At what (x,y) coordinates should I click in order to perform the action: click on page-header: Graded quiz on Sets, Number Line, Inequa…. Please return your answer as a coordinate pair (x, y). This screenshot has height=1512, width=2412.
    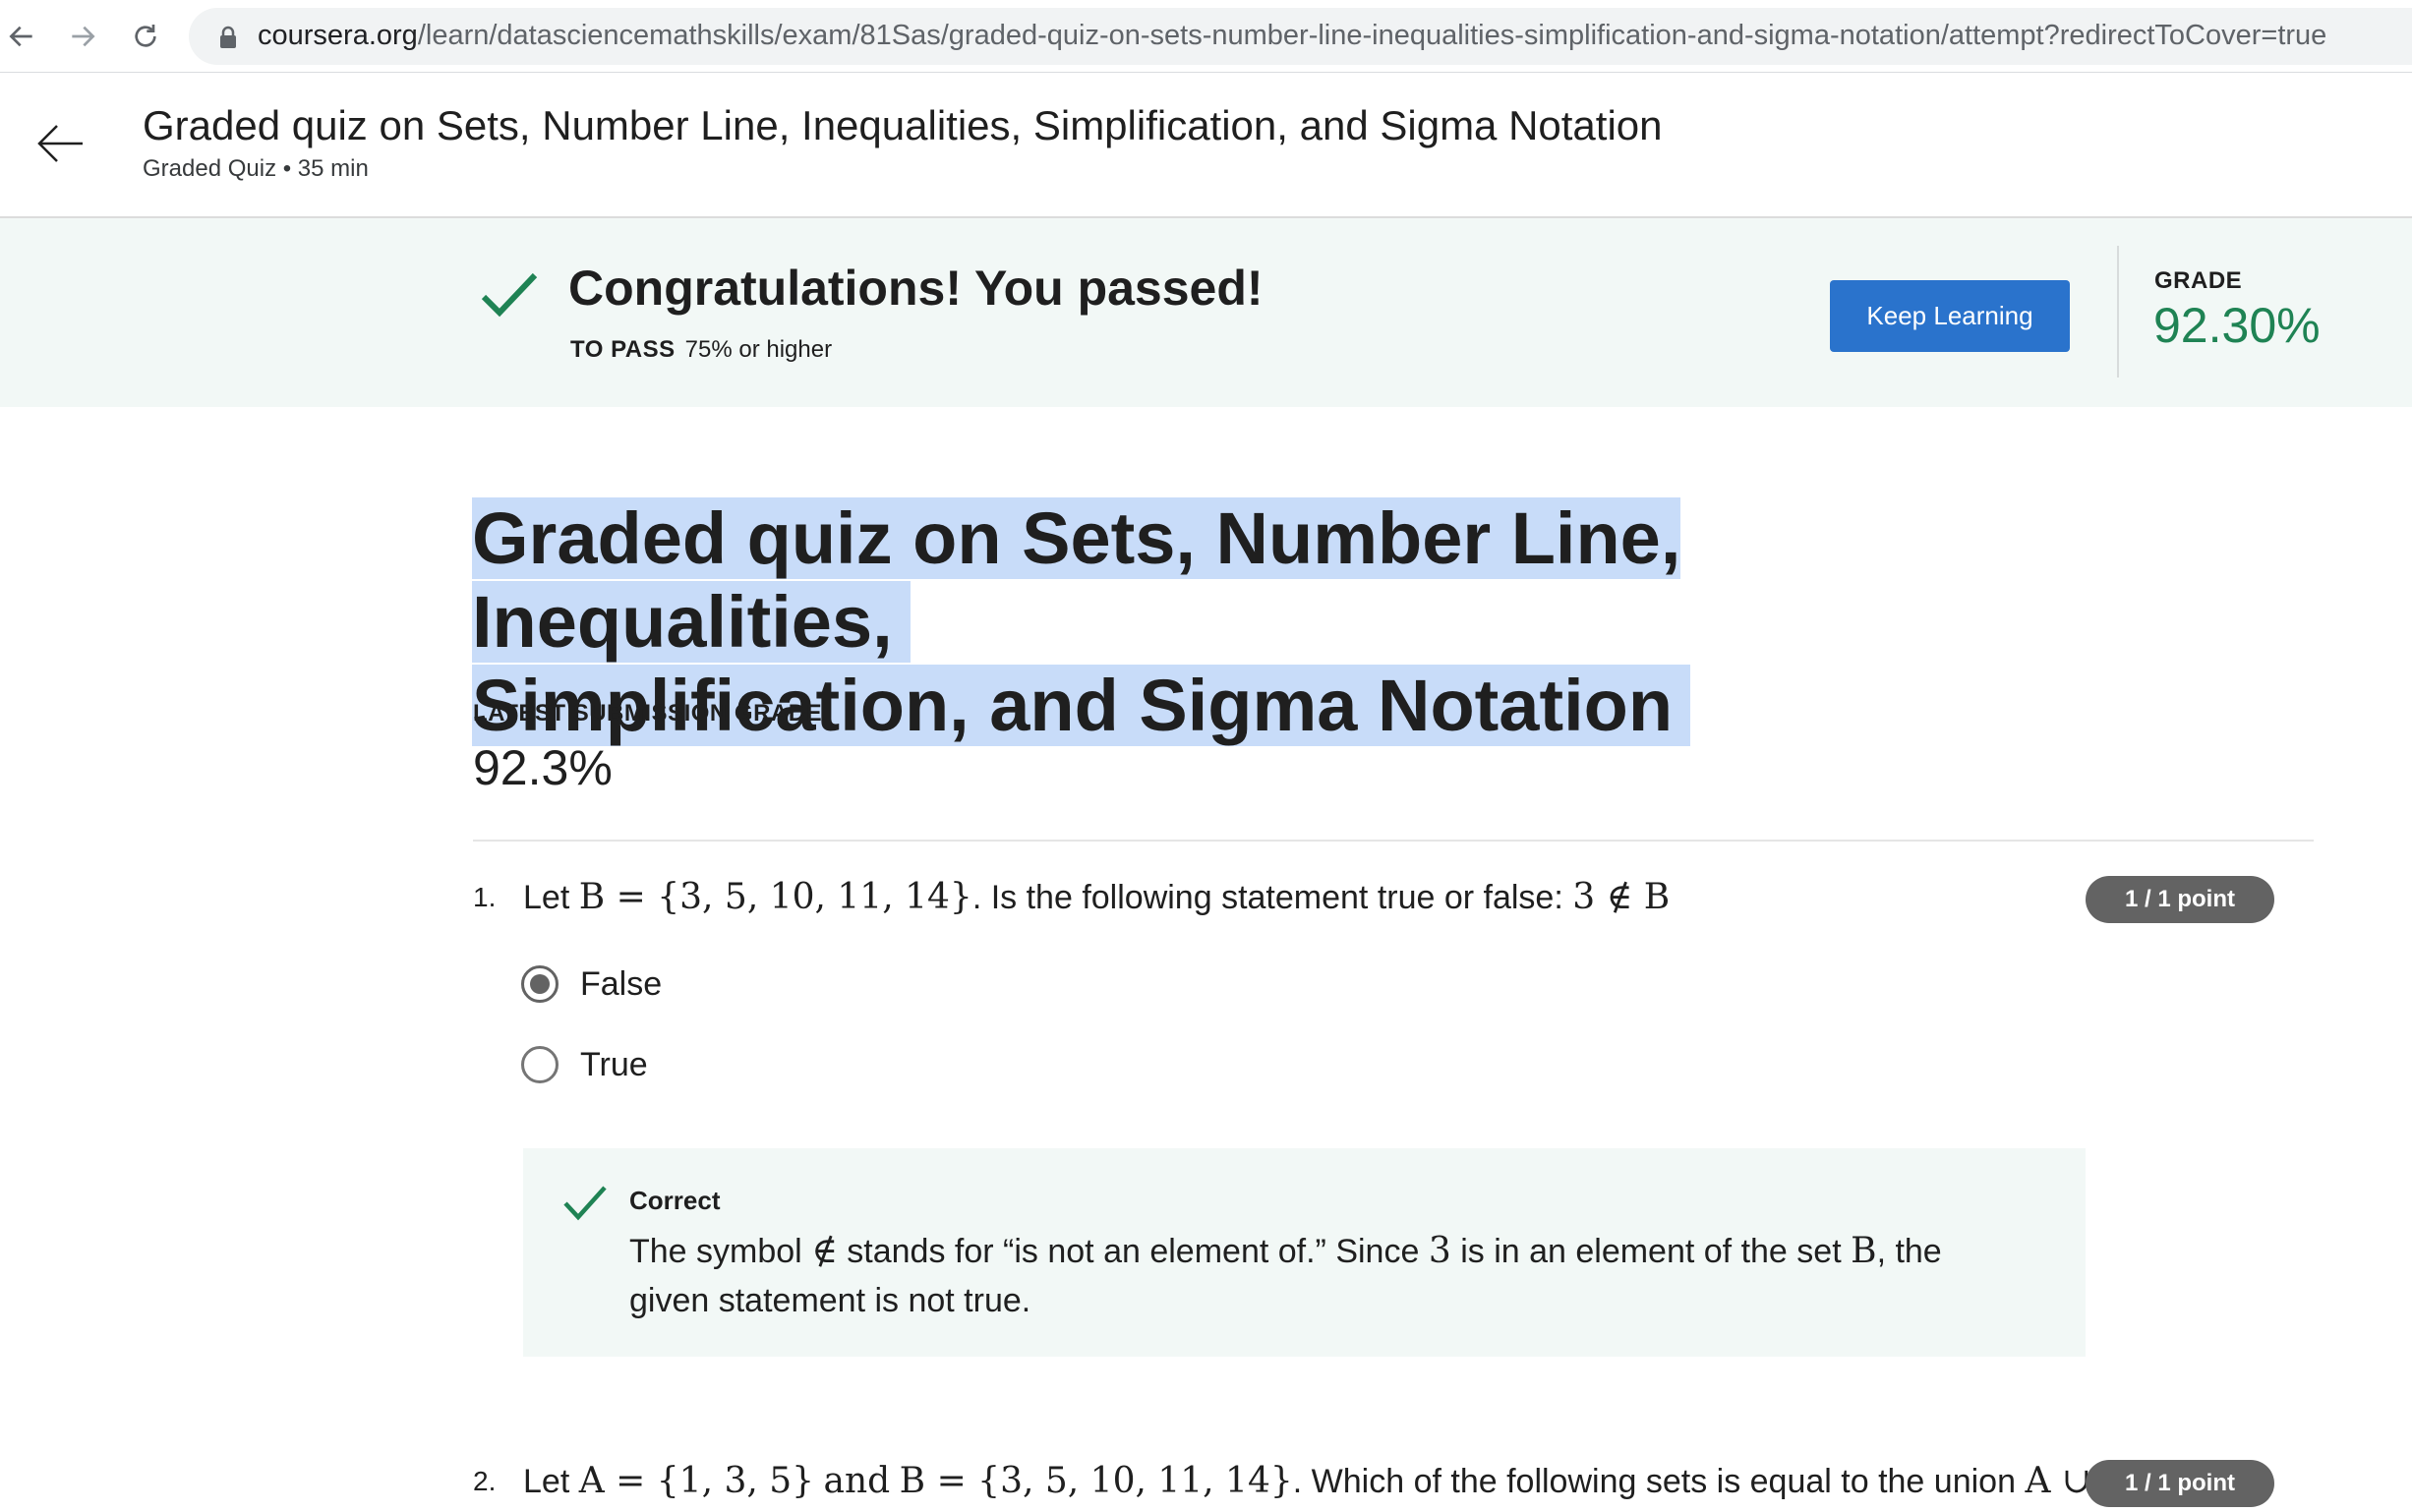
    Looking at the image, I should click on (1206, 145).